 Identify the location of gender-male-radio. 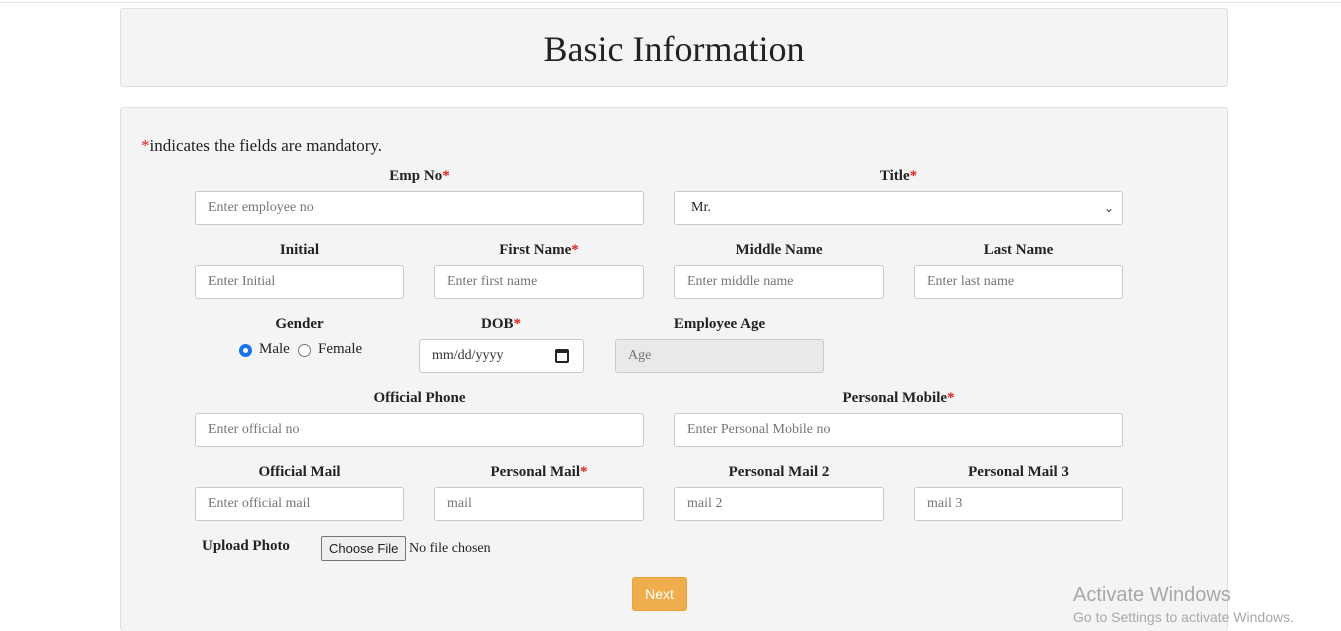
(245, 350).